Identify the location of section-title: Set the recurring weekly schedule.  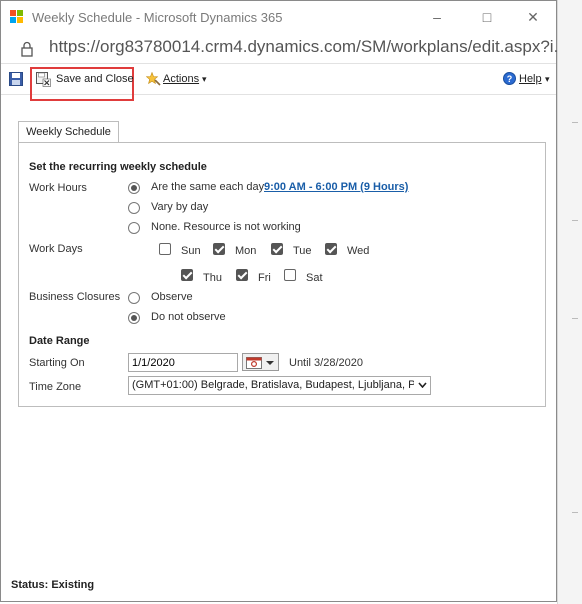
(118, 167).